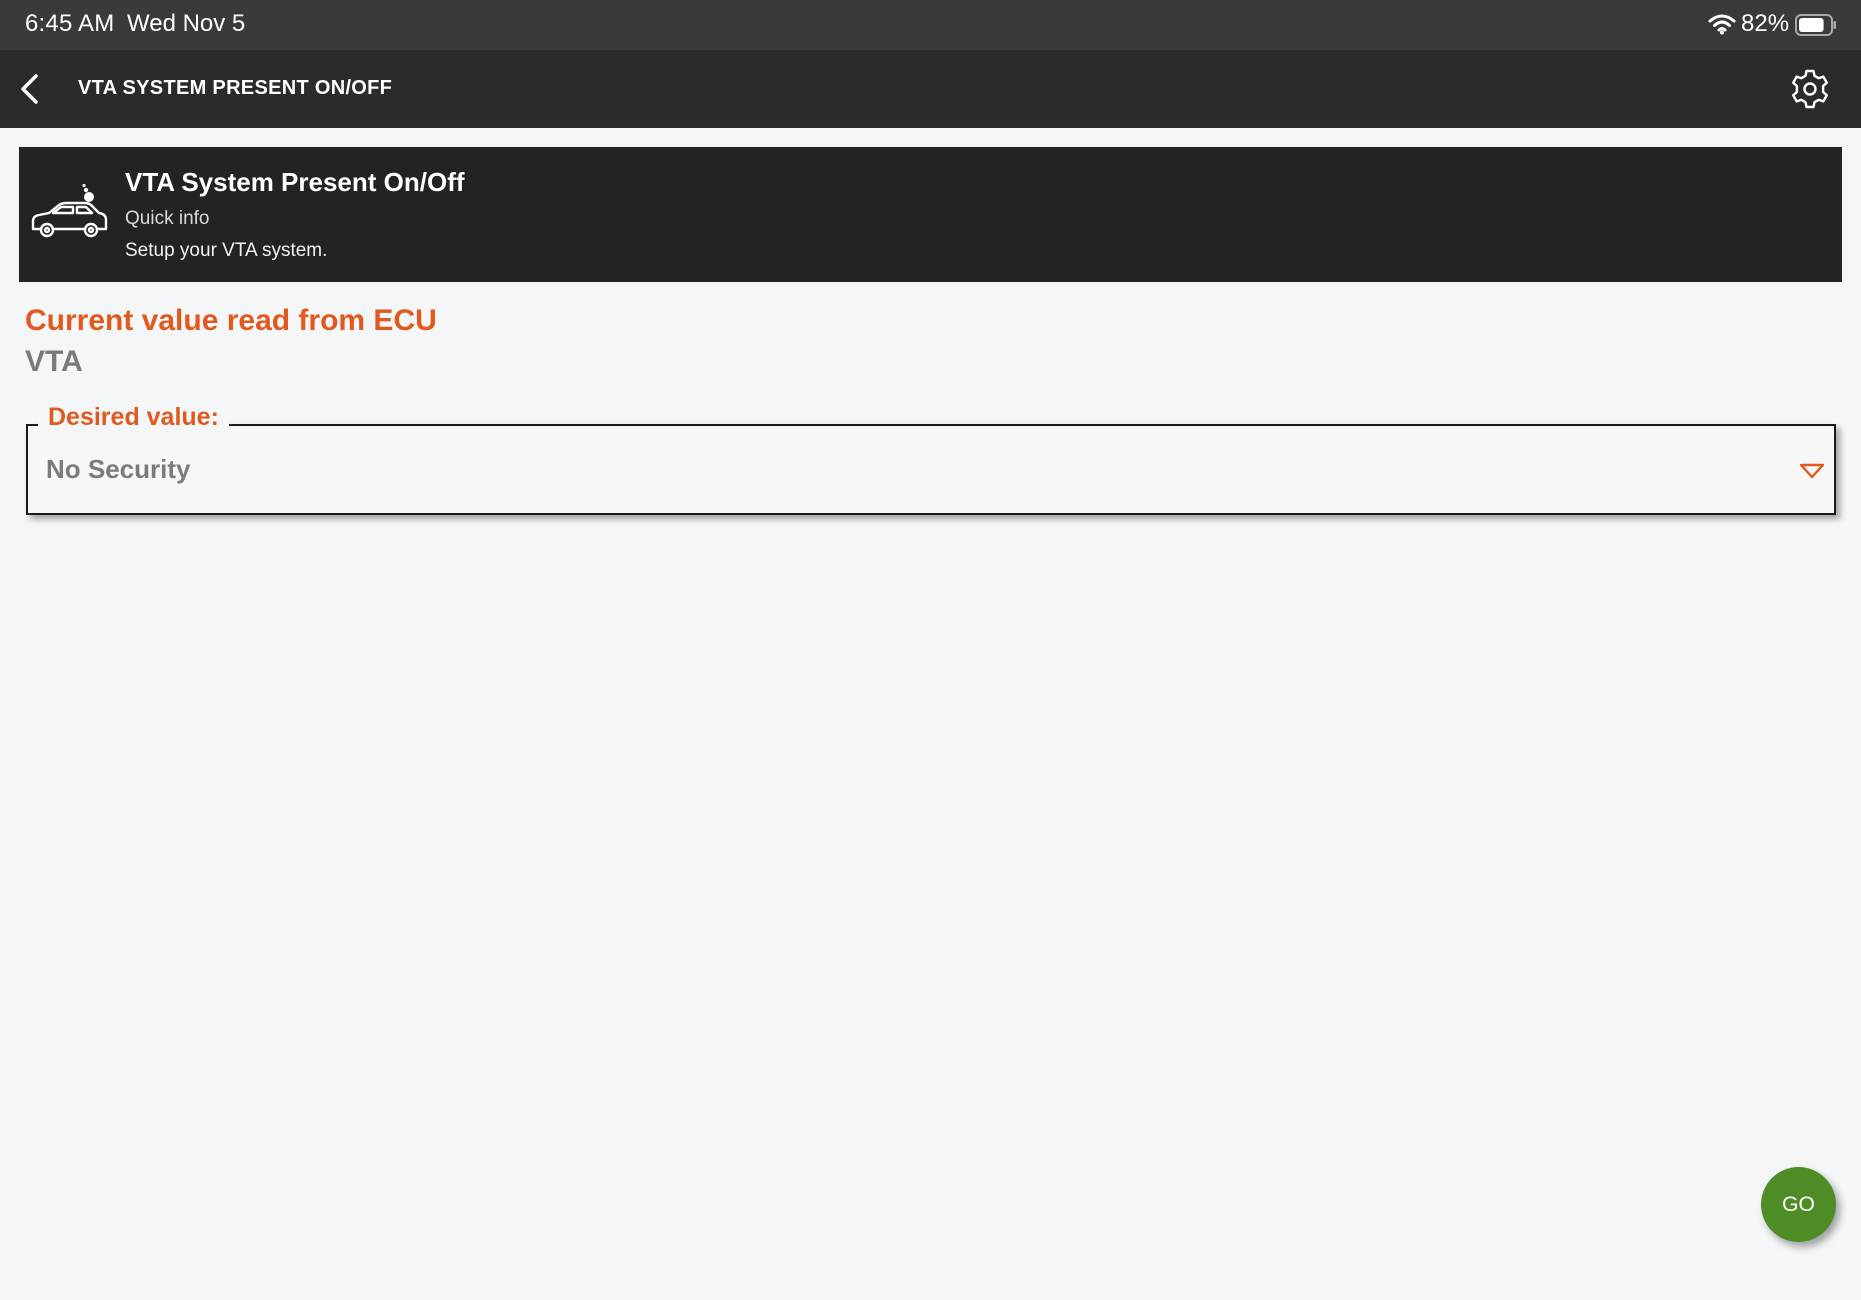 Image resolution: width=1861 pixels, height=1300 pixels. I want to click on wifi-icon, so click(1722, 24).